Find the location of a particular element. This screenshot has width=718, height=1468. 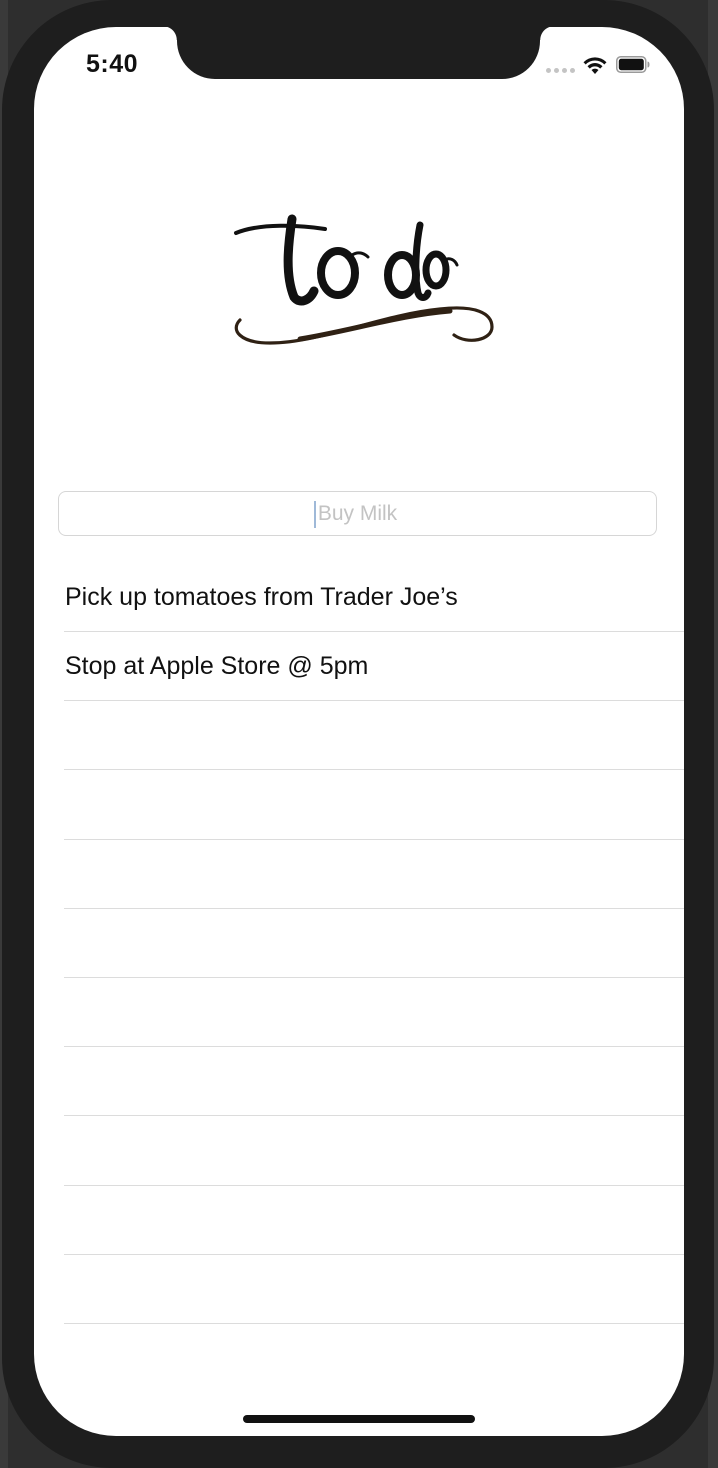

new-todo-input: Buy Milk is located at coordinates (357, 513).